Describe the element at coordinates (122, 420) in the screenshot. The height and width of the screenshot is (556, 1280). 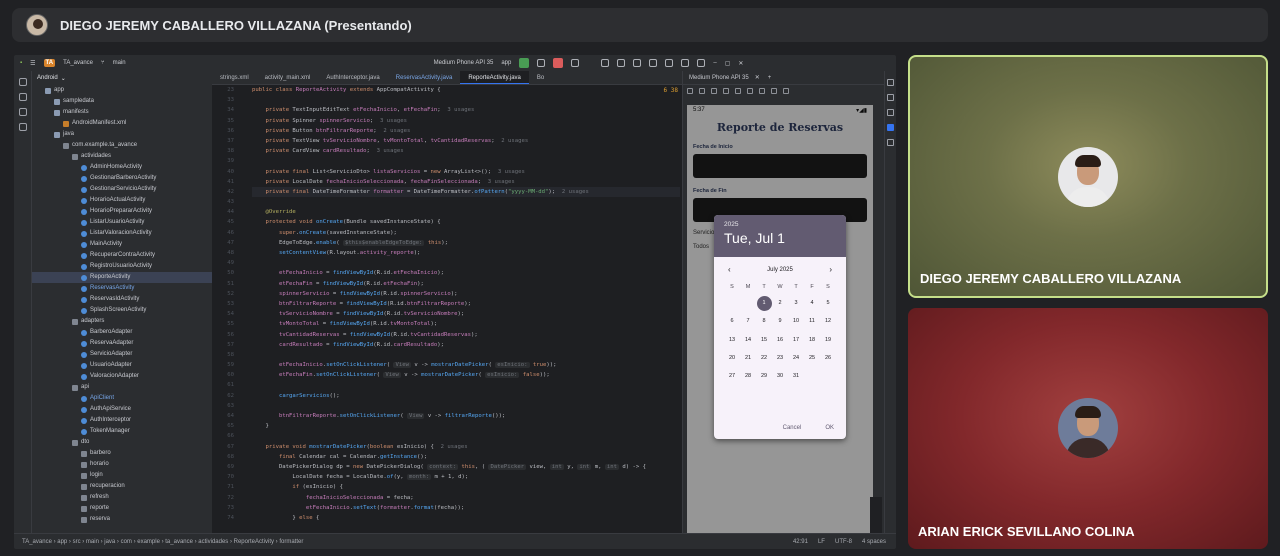
I see `tree-item: AuthInterceptor` at that location.